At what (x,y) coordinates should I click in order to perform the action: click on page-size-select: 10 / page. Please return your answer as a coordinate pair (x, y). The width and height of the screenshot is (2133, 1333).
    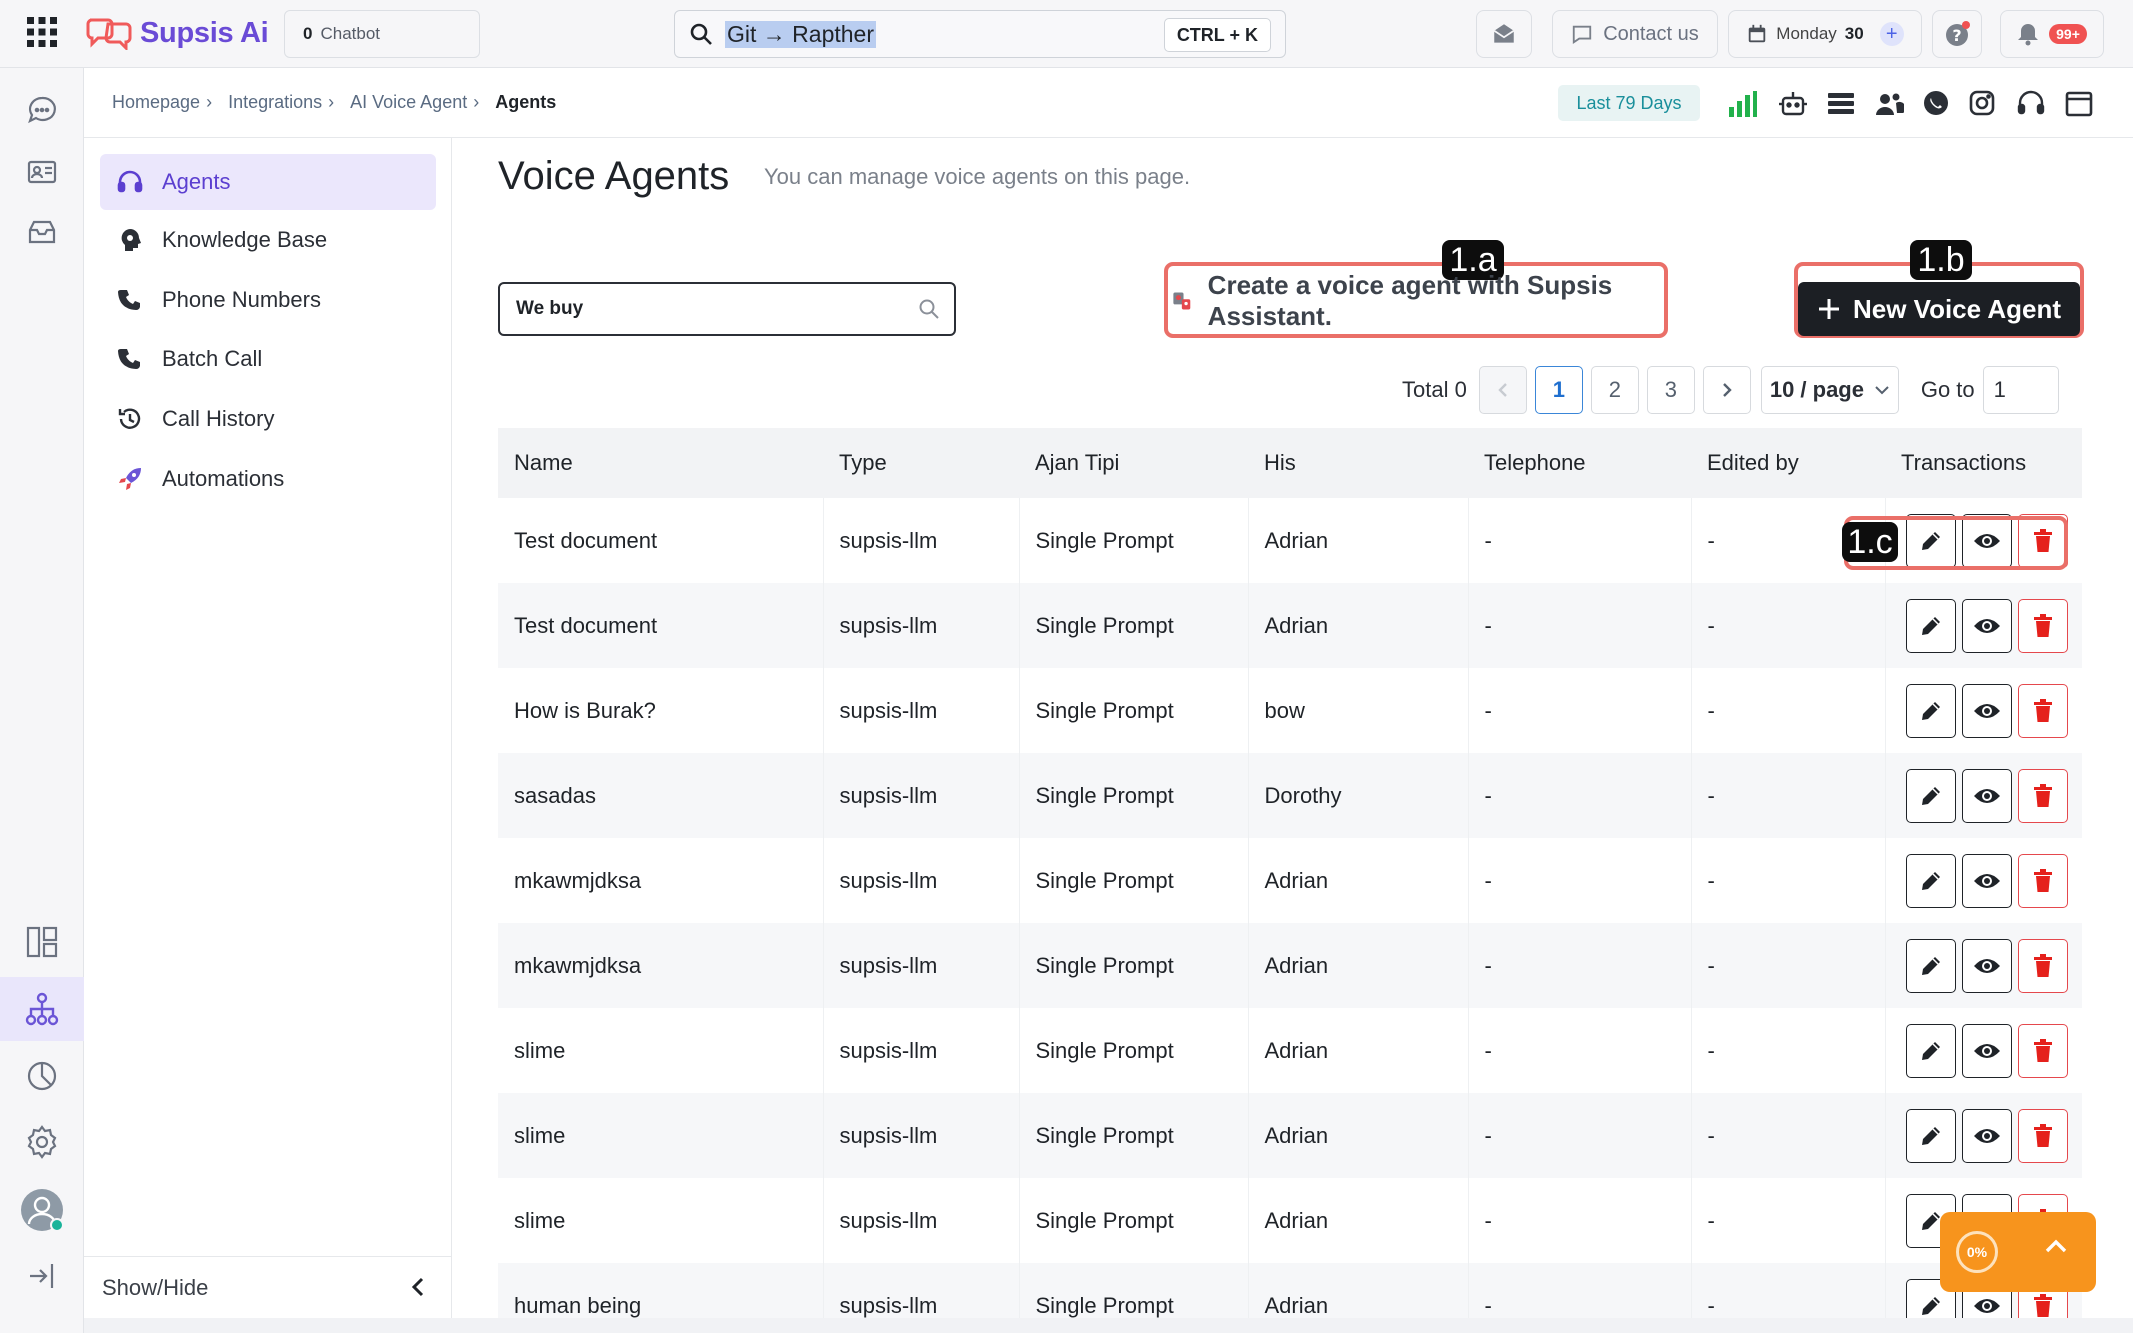
    Looking at the image, I should click on (1829, 390).